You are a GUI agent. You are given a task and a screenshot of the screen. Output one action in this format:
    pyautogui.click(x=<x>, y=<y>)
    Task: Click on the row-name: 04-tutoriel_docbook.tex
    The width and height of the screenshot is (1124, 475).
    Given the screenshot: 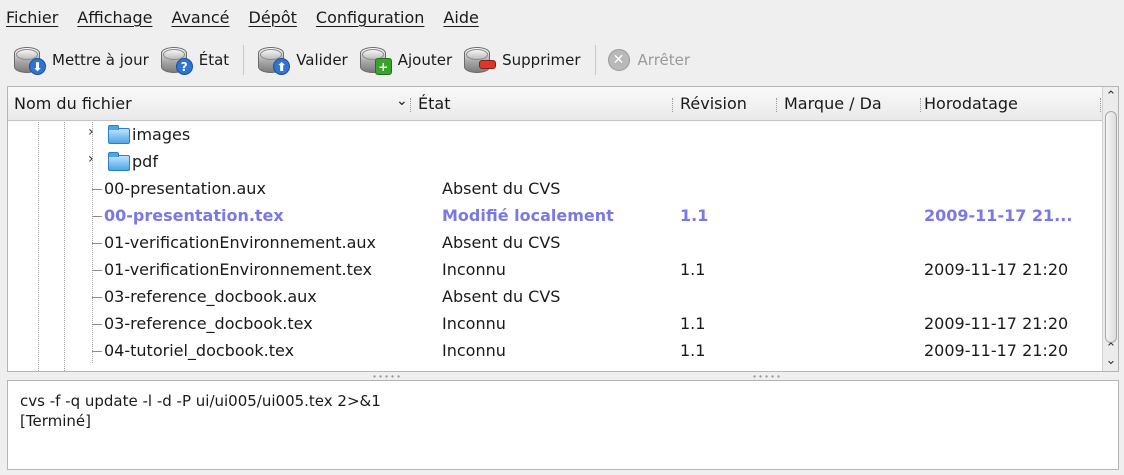 What is the action you would take?
    pyautogui.click(x=199, y=350)
    